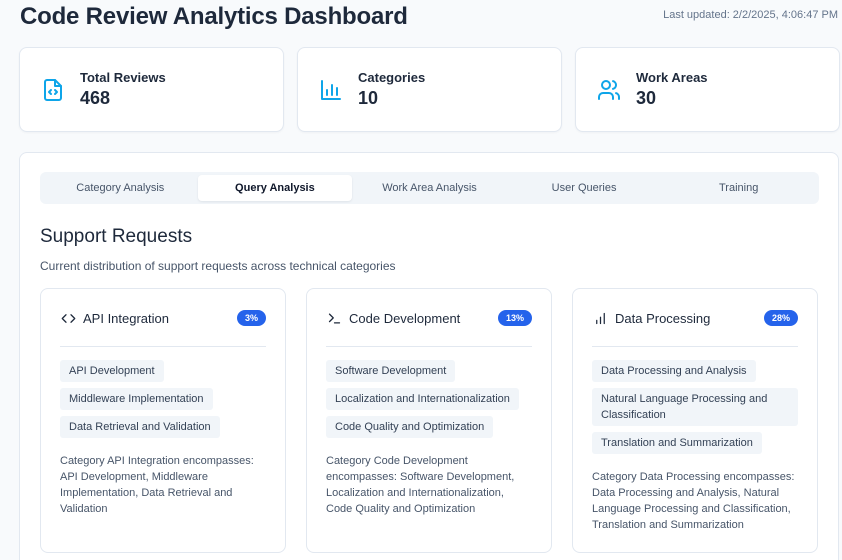 The height and width of the screenshot is (560, 842). What do you see at coordinates (677, 443) in the screenshot?
I see `tag: Translation and Summarization` at bounding box center [677, 443].